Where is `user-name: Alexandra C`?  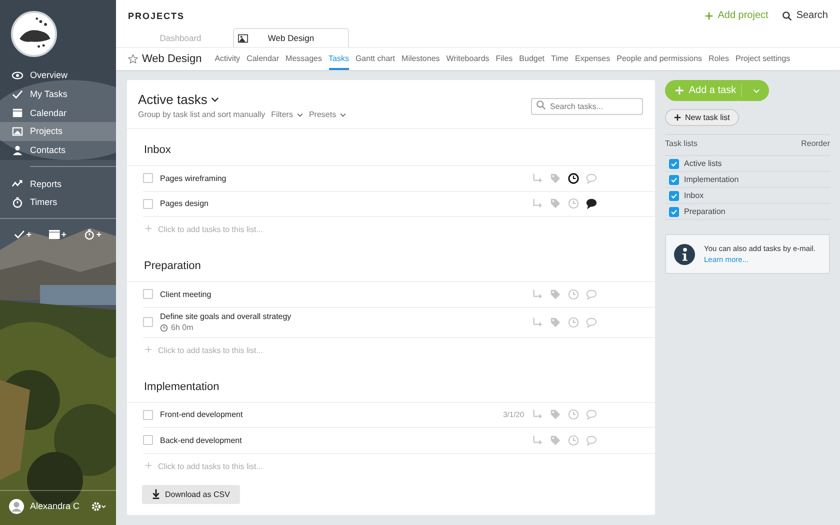 user-name: Alexandra C is located at coordinates (57, 506).